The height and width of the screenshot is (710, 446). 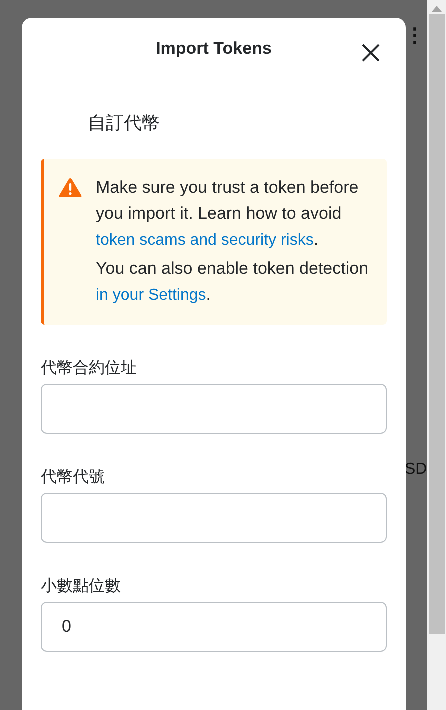 I want to click on warning-icon, so click(x=70, y=188).